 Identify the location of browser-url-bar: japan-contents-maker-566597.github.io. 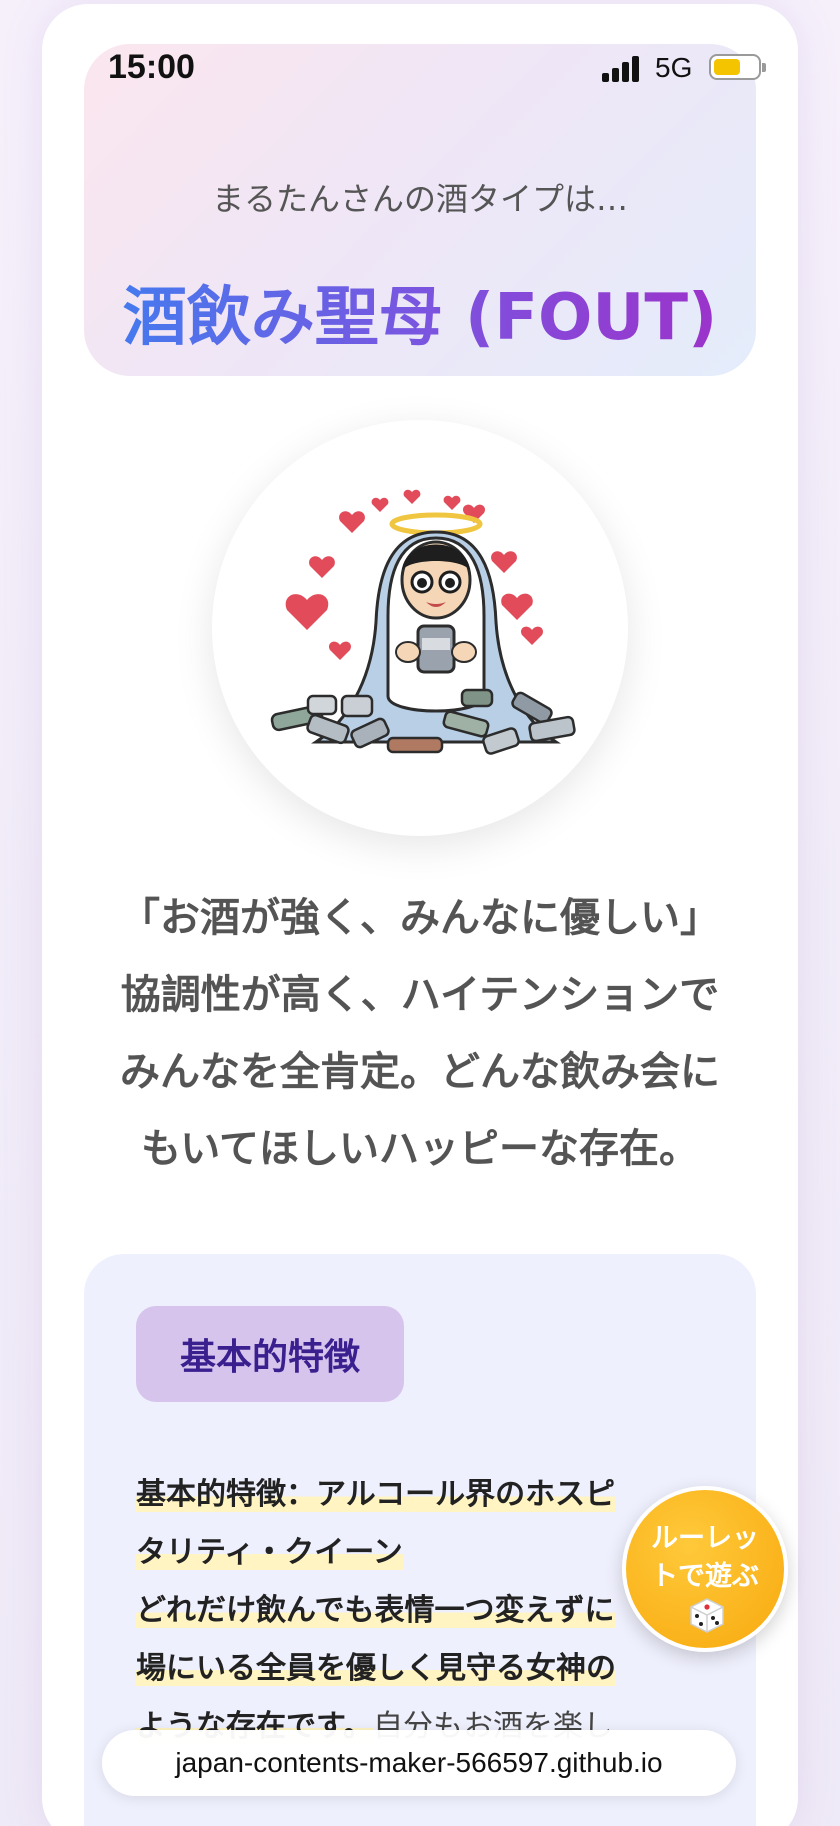
(419, 1763).